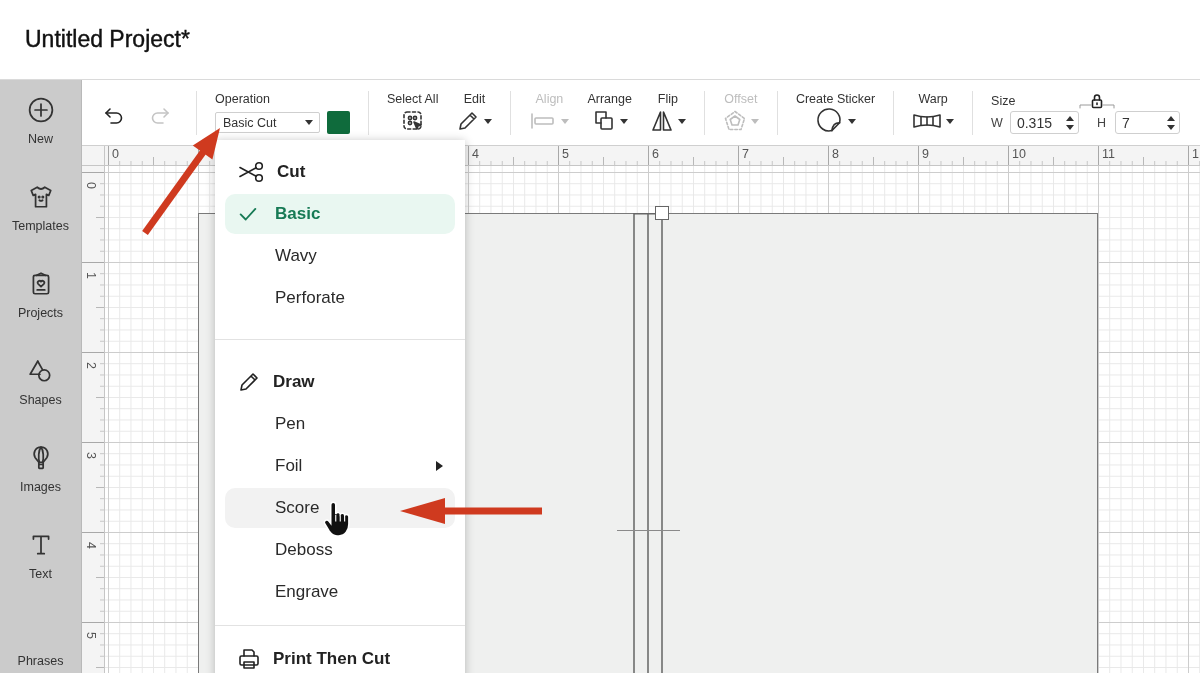 The width and height of the screenshot is (1200, 673). Describe the element at coordinates (1044, 122) in the screenshot. I see `width-field: 0.315` at that location.